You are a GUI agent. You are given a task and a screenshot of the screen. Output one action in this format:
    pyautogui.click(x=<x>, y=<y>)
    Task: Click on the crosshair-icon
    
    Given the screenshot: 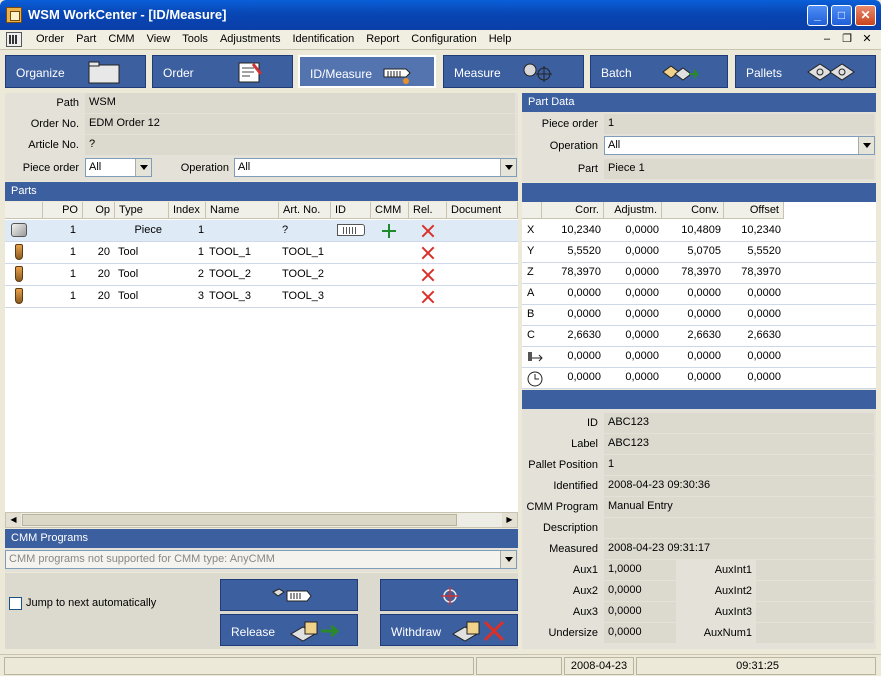 What is the action you would take?
    pyautogui.click(x=389, y=231)
    